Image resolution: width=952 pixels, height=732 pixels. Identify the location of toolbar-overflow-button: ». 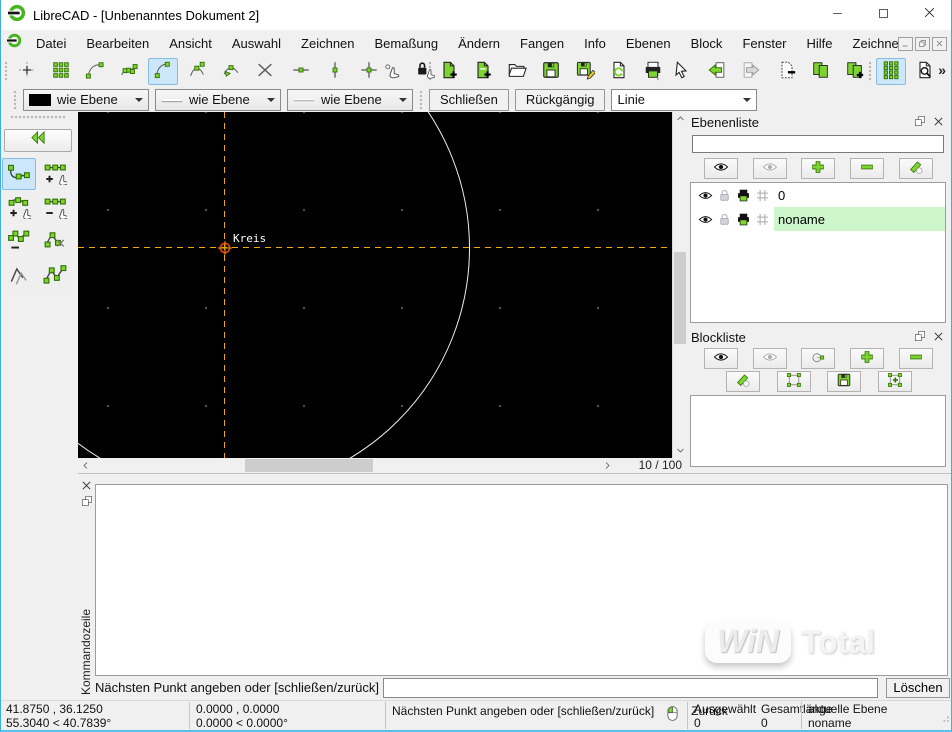
(942, 70).